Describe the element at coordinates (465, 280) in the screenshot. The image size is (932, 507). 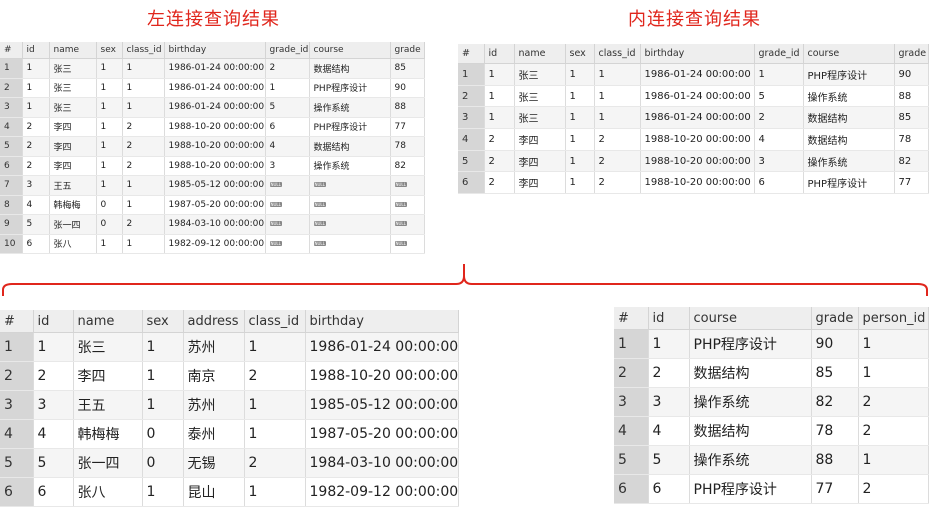
I see `brace-line` at that location.